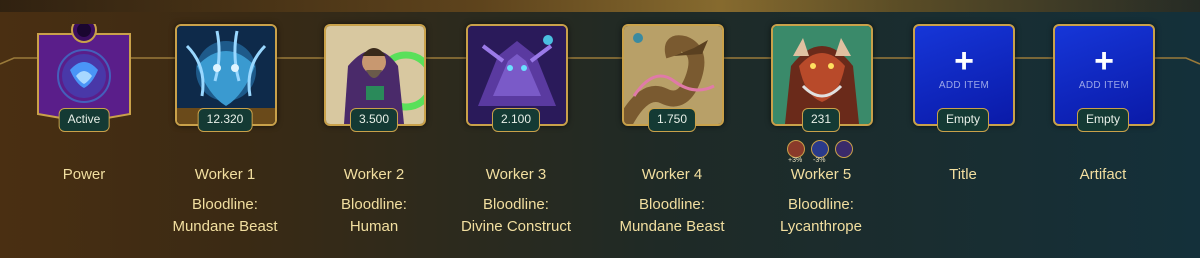 This screenshot has width=1200, height=258. I want to click on fire-shield-icon, so click(796, 149).